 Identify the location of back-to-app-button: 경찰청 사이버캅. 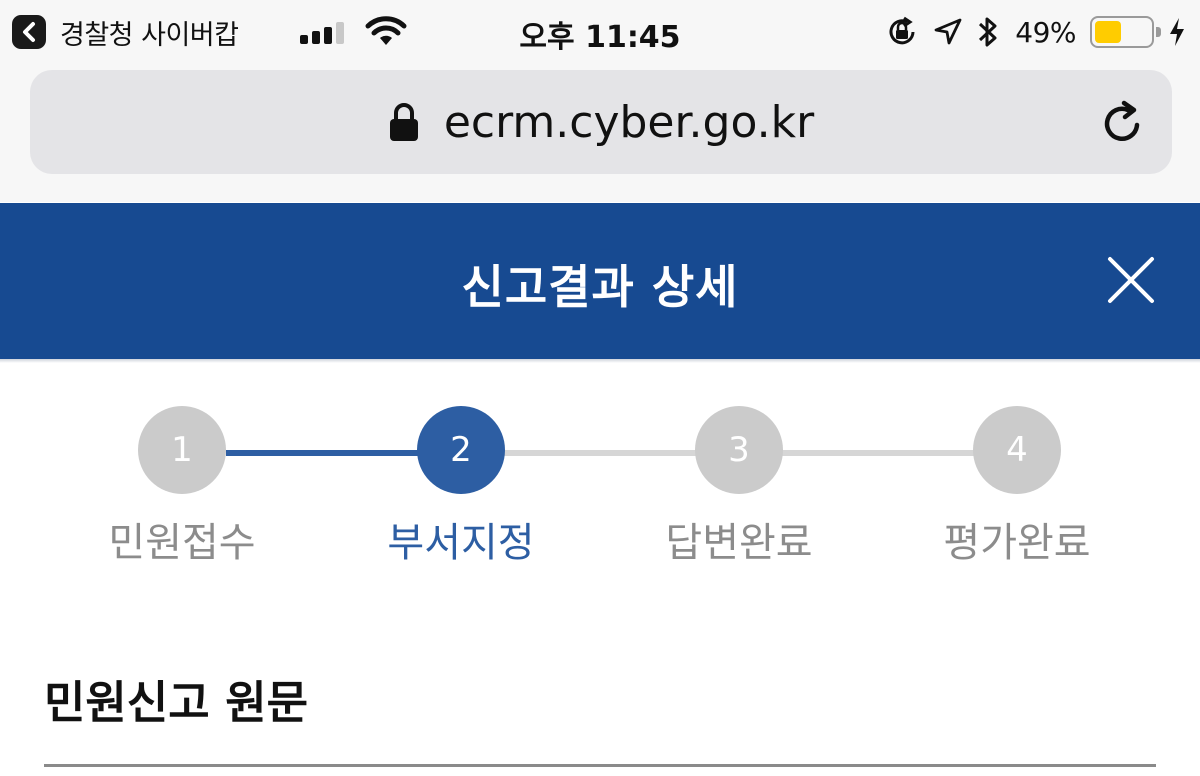
(125, 32).